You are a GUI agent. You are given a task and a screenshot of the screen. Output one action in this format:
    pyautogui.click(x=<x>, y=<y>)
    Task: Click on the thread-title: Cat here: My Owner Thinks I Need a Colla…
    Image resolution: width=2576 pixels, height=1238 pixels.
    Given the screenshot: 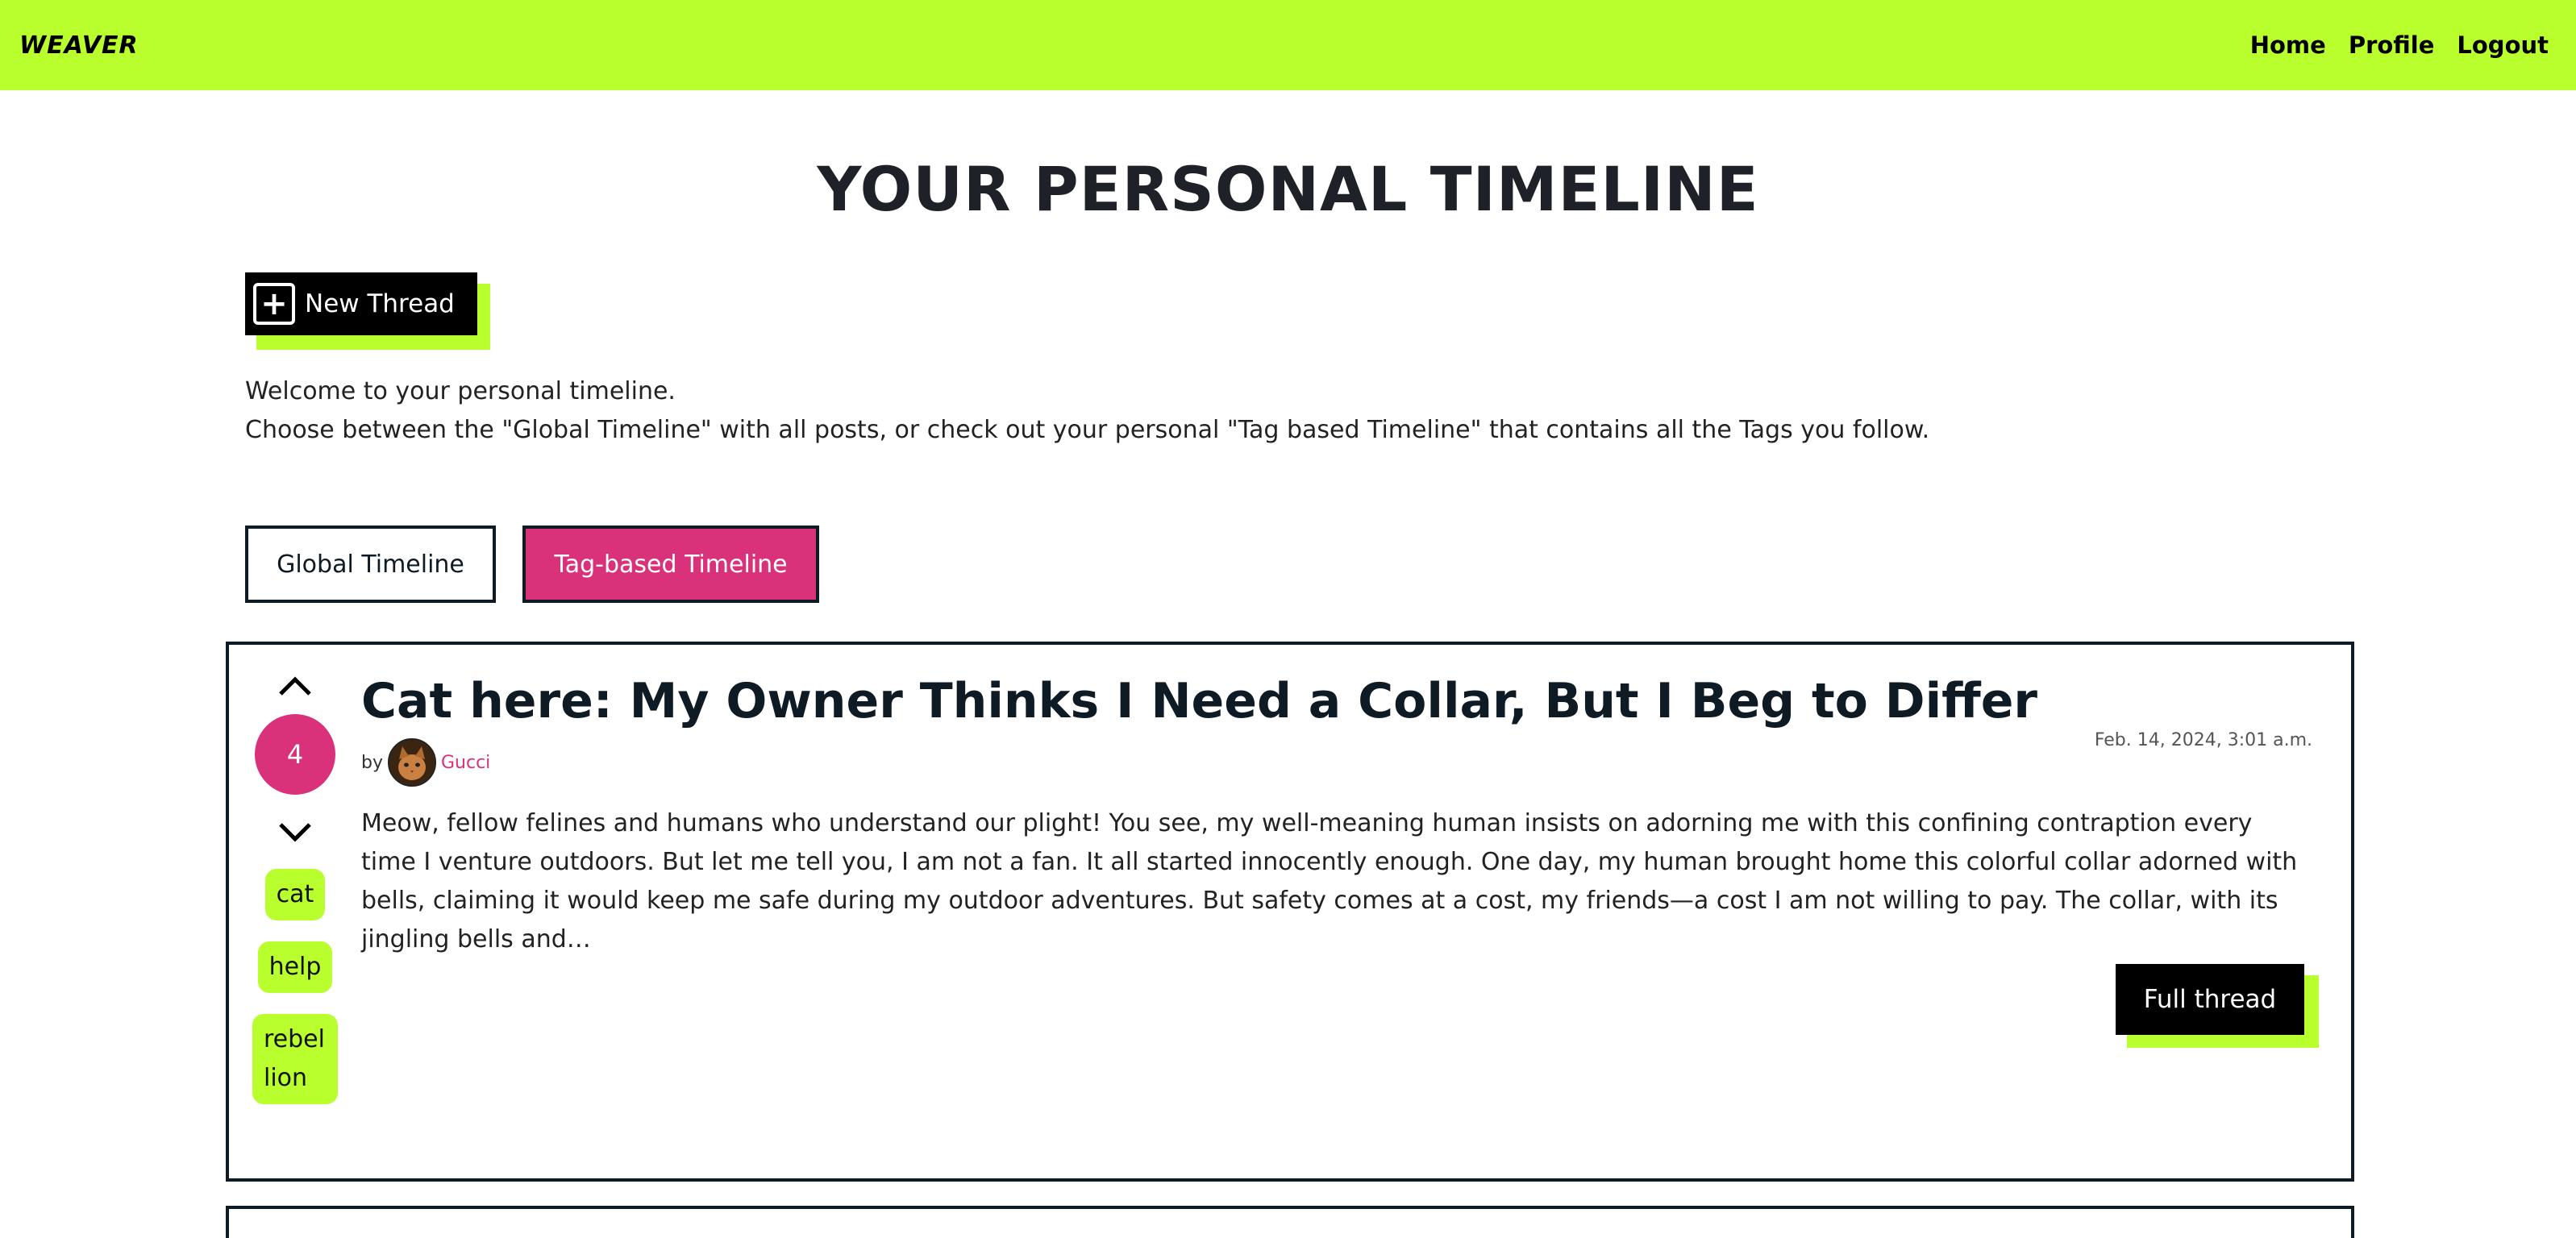 What is the action you would take?
    pyautogui.click(x=1336, y=701)
    